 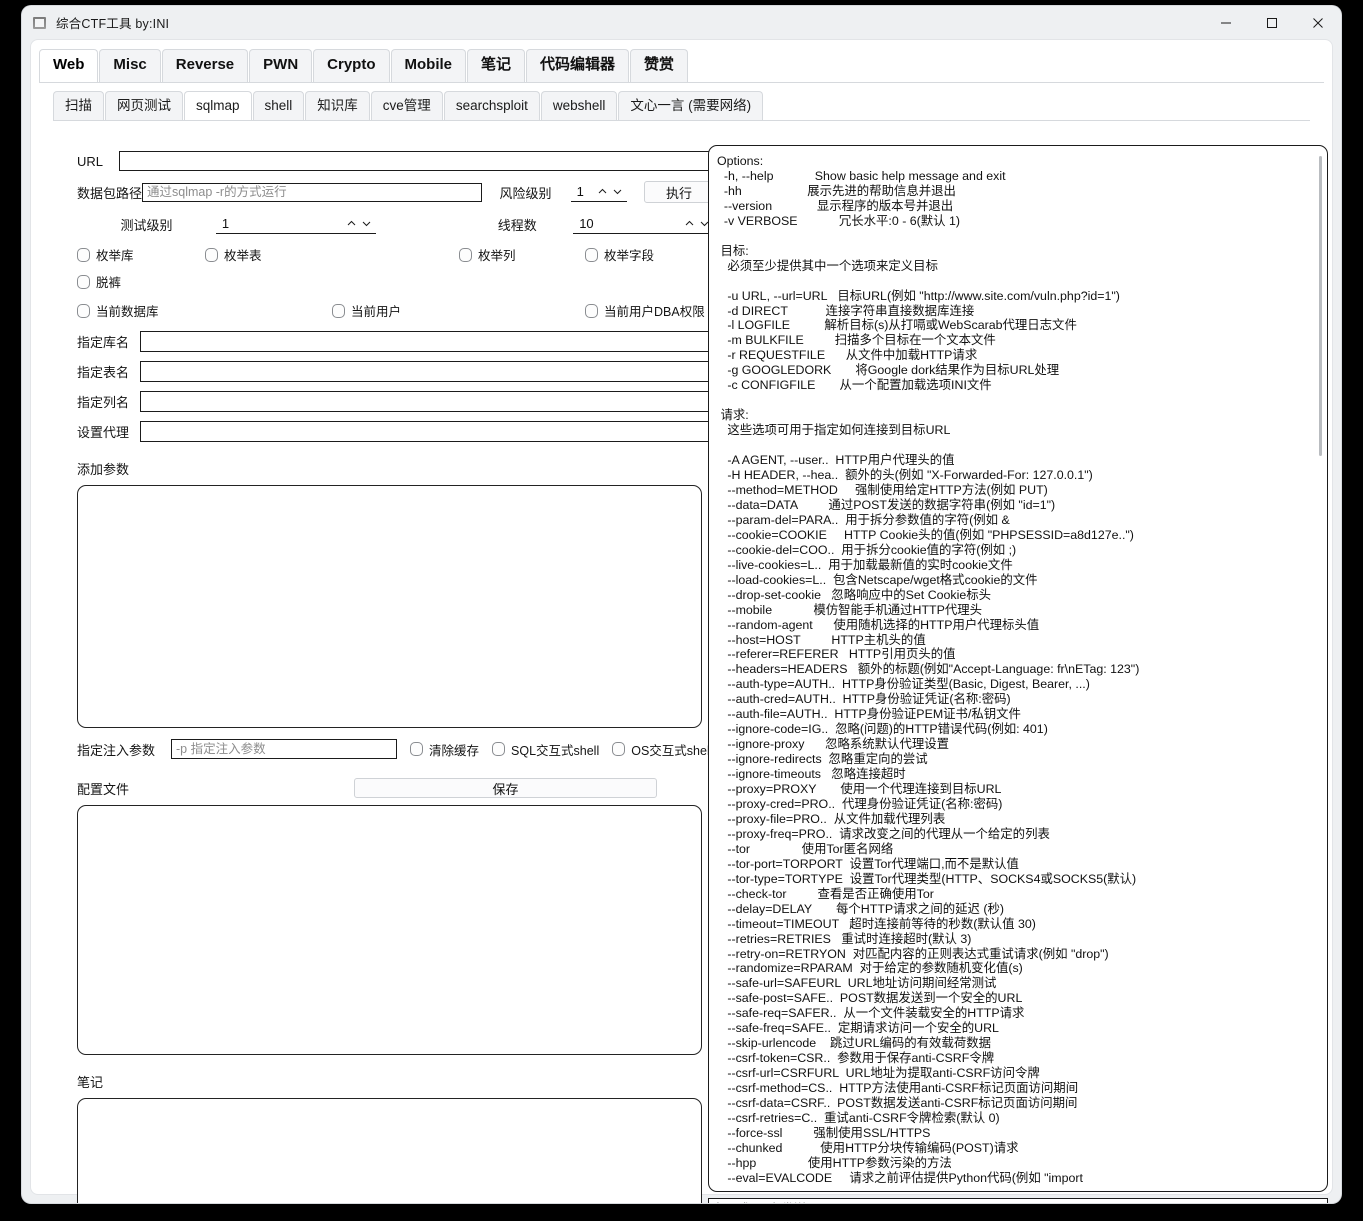 I want to click on subtab-web-test: 网页测试, so click(x=144, y=105).